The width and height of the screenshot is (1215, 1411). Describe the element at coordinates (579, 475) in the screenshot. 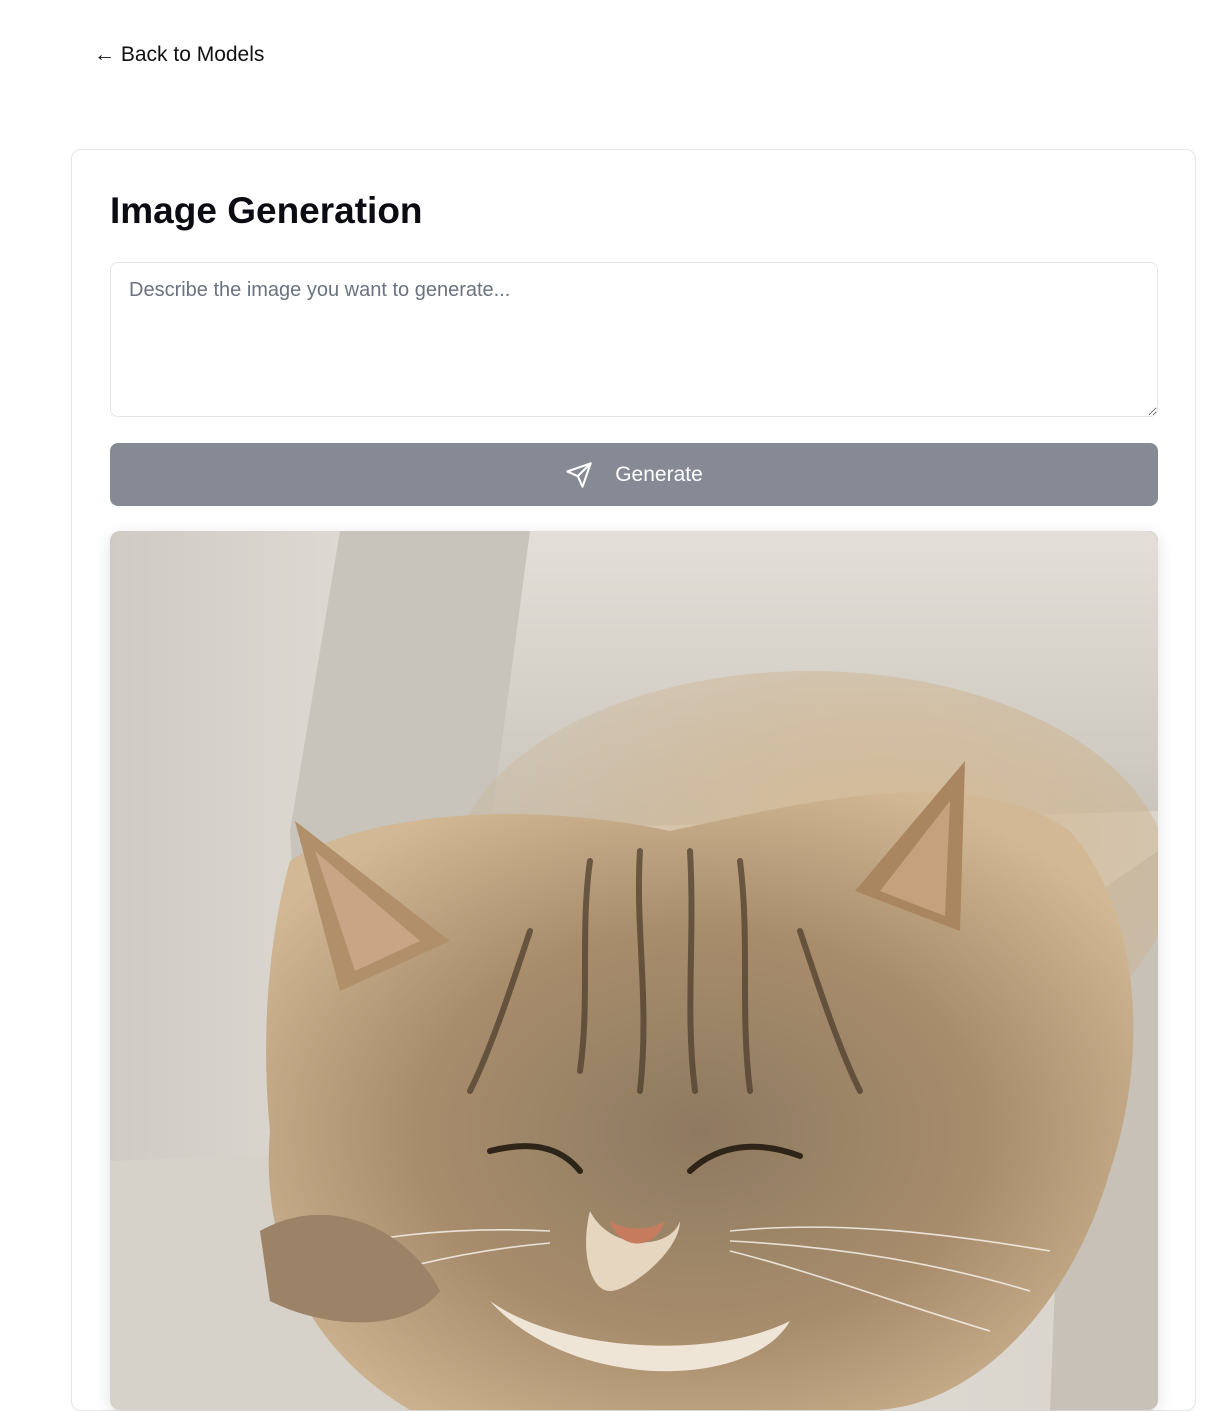

I see `send-icon` at that location.